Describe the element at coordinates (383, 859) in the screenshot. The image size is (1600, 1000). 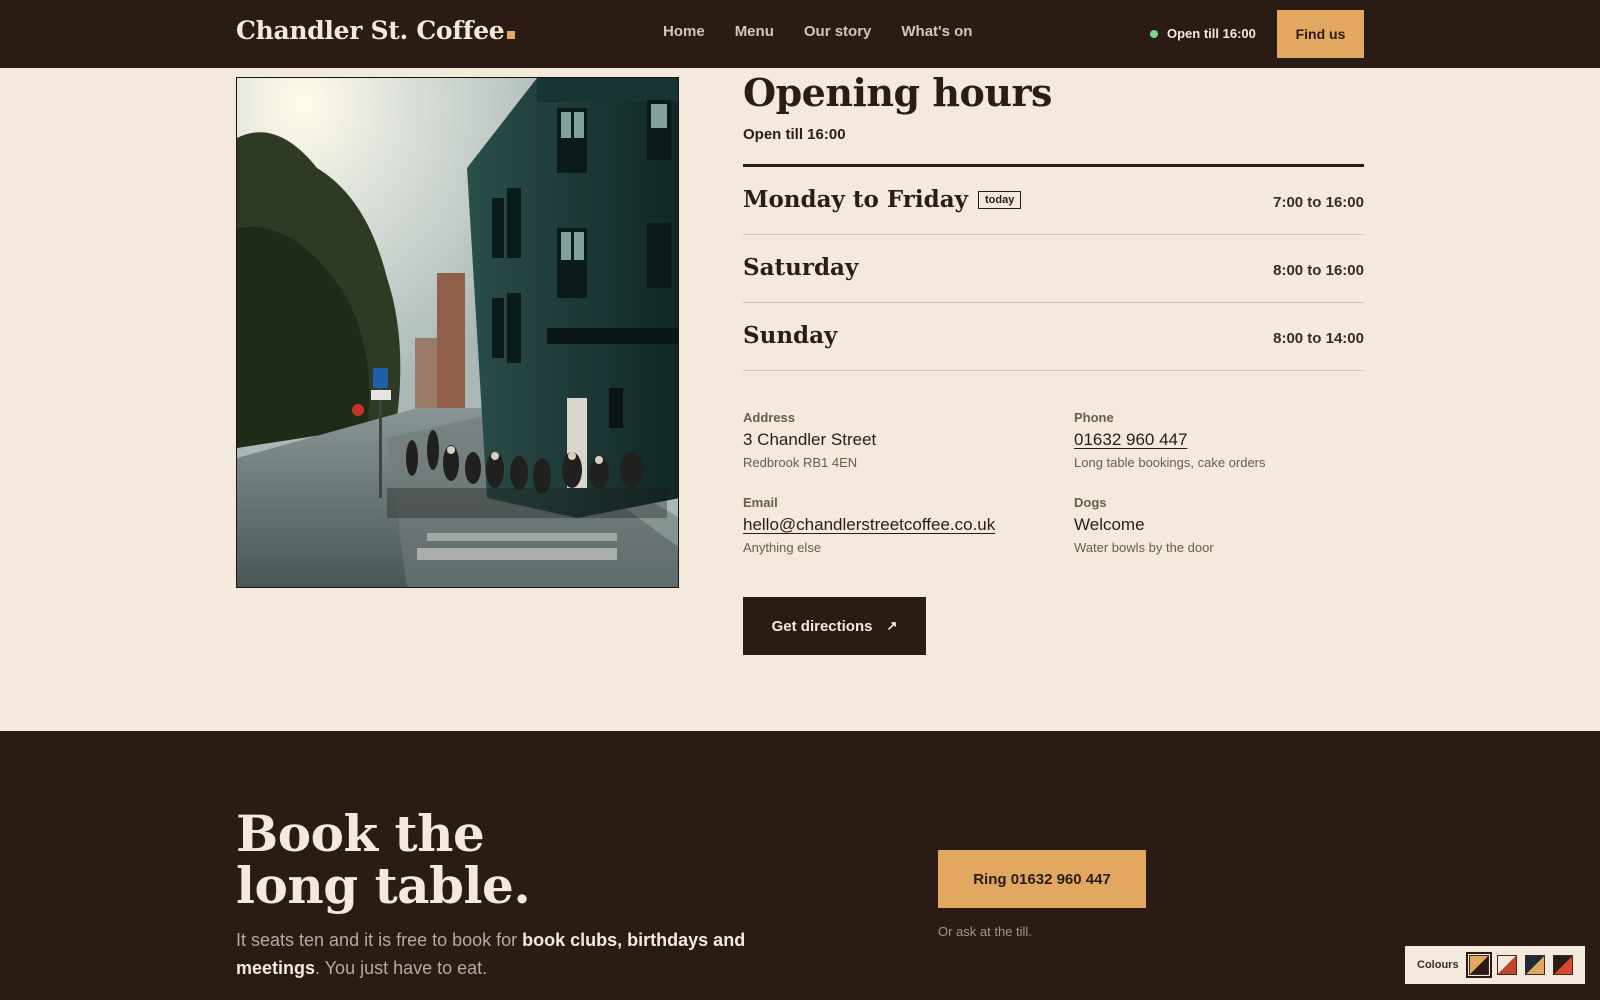
I see `booking-title: Book the long table.` at that location.